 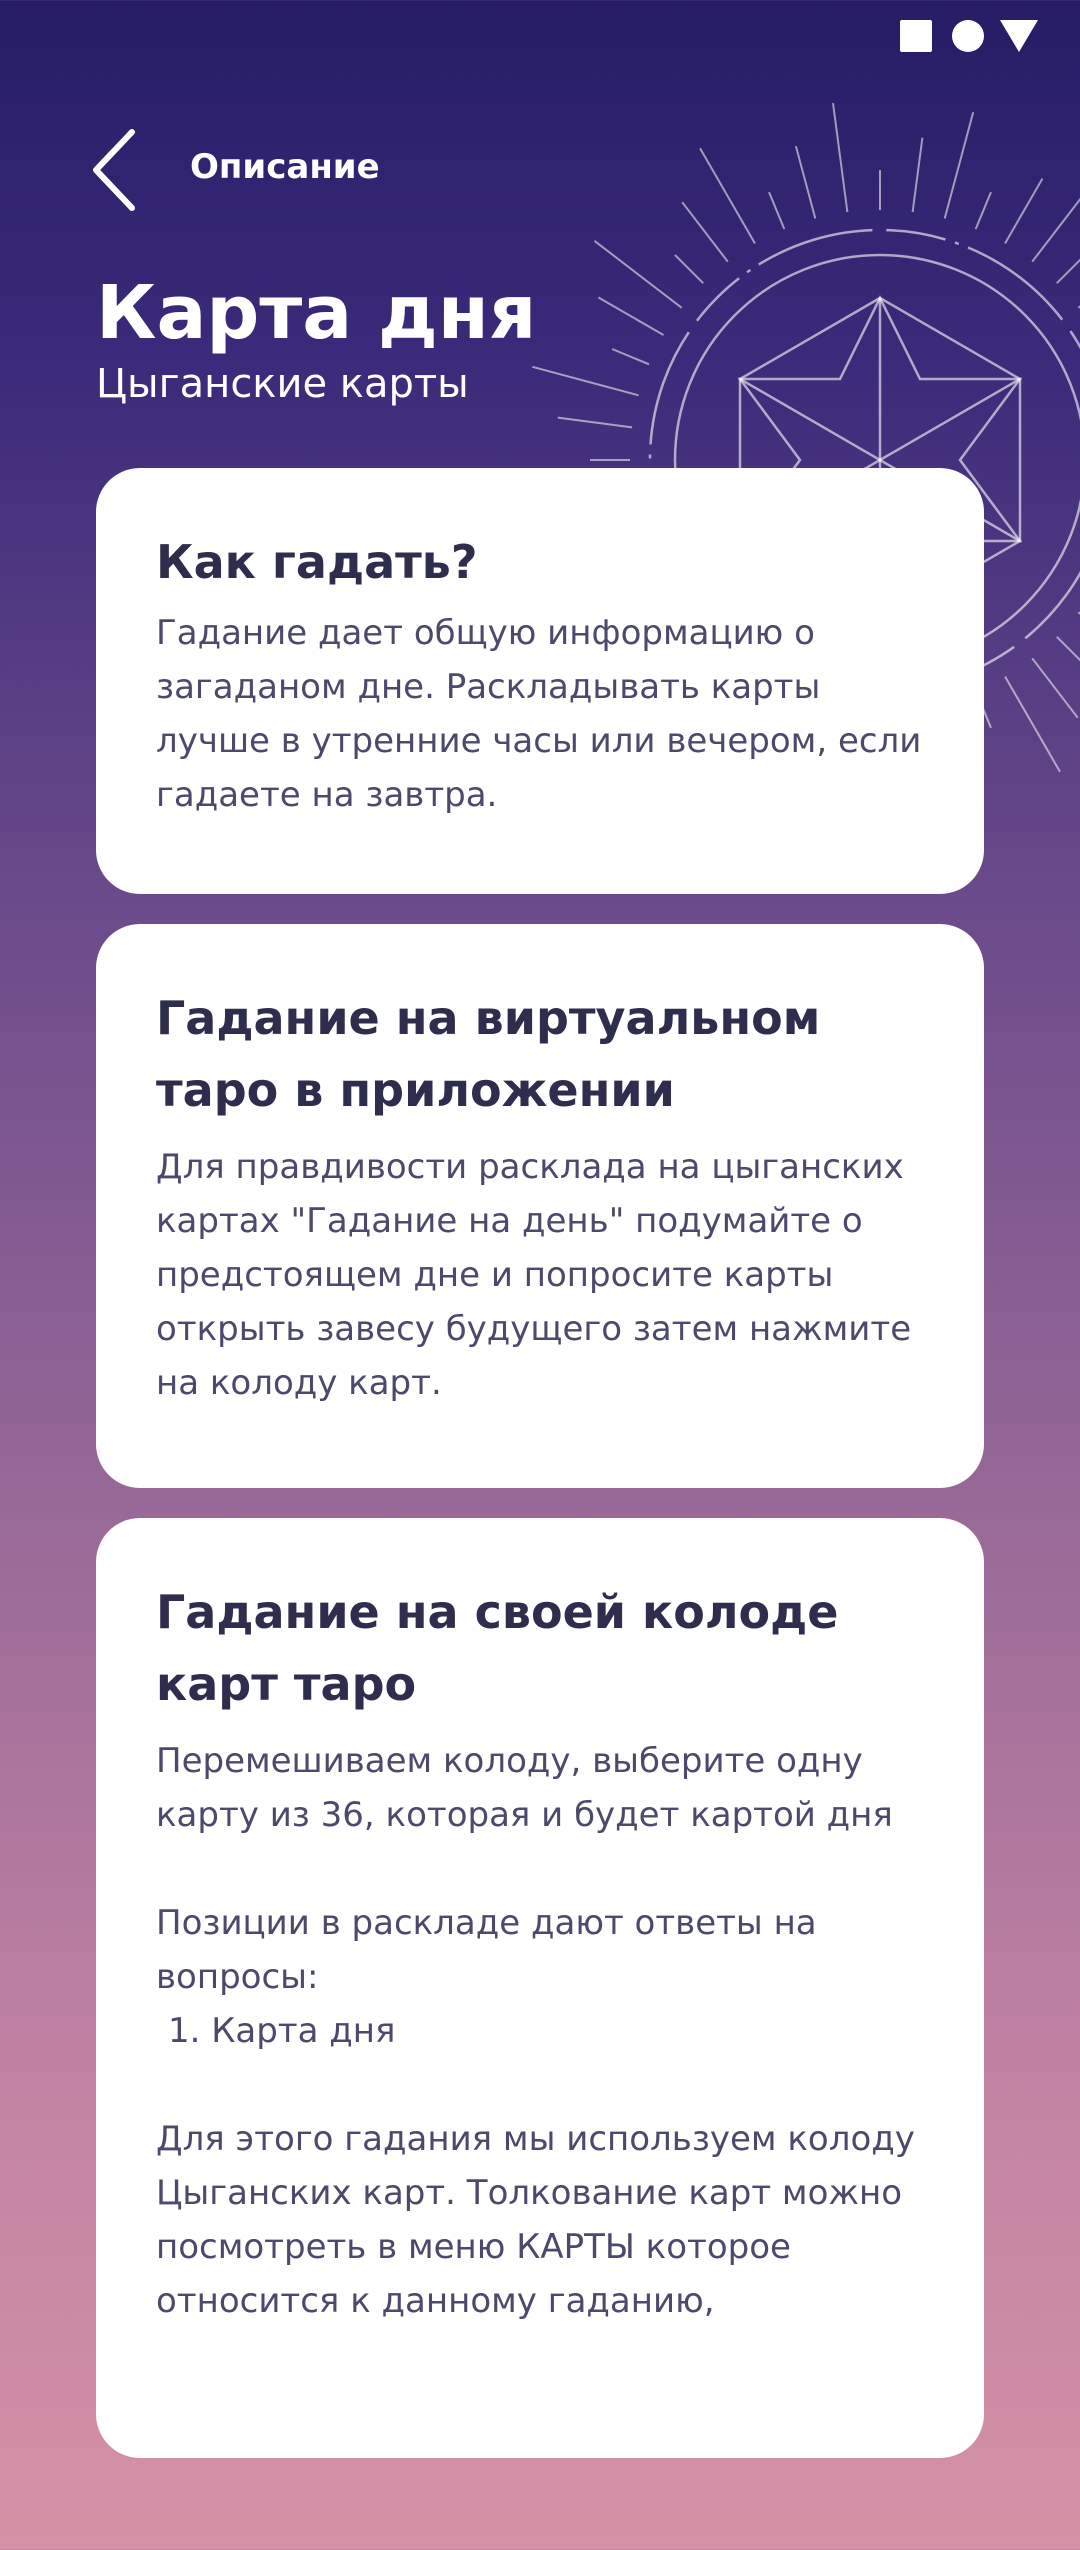 I want to click on page-subtitle: Цыганские карты, so click(x=282, y=384).